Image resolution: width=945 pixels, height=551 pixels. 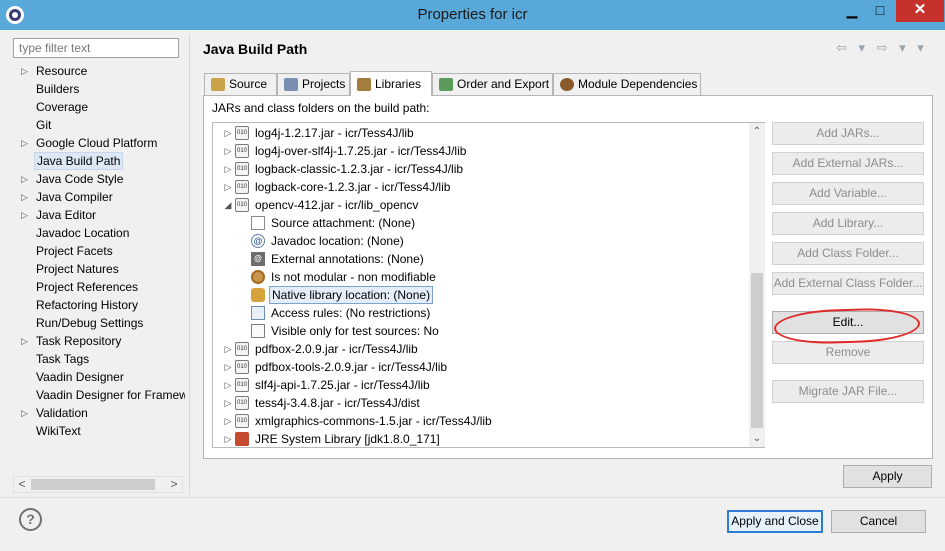 I want to click on tab-label: Module Dependencies, so click(x=638, y=84).